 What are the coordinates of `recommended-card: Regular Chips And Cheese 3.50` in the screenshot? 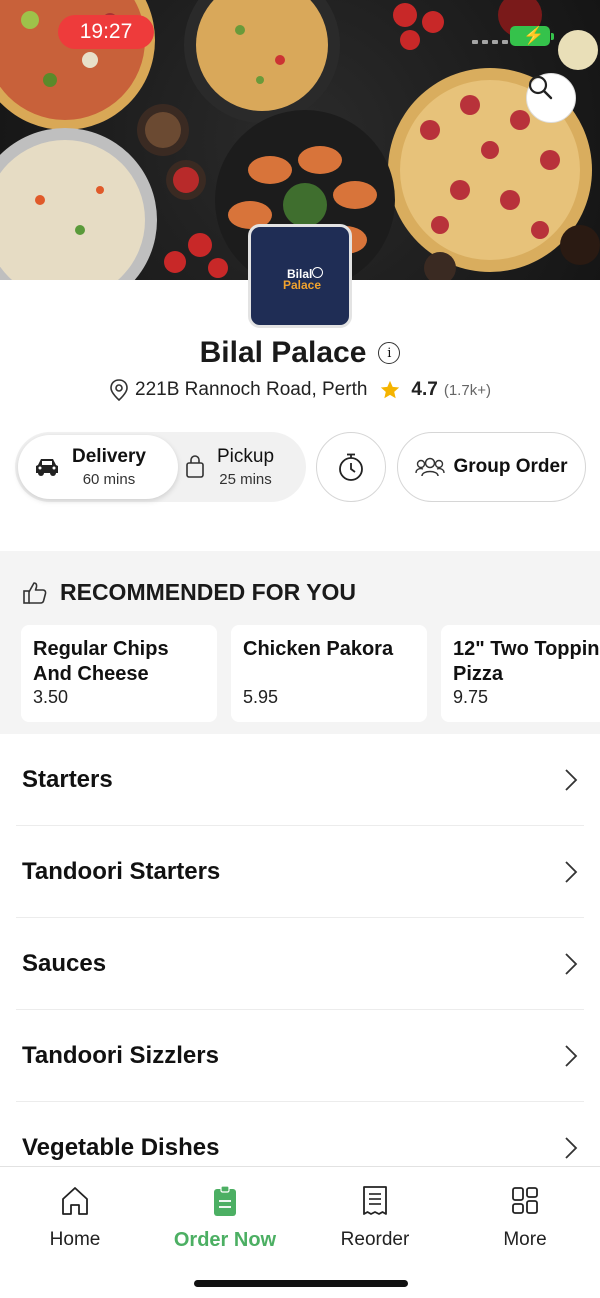 It's located at (119, 673).